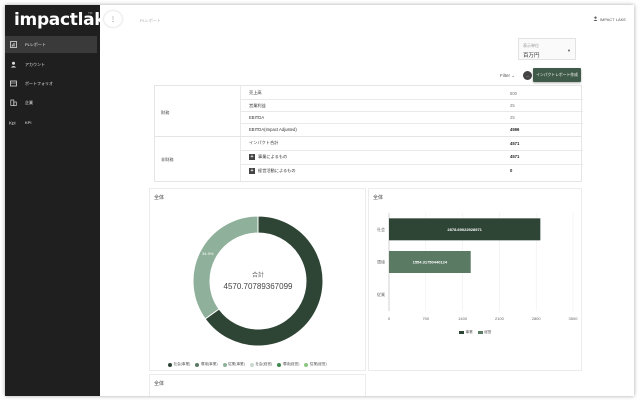 The width and height of the screenshot is (644, 408). What do you see at coordinates (463, 318) in the screenshot?
I see `x-tick-label: 1400` at bounding box center [463, 318].